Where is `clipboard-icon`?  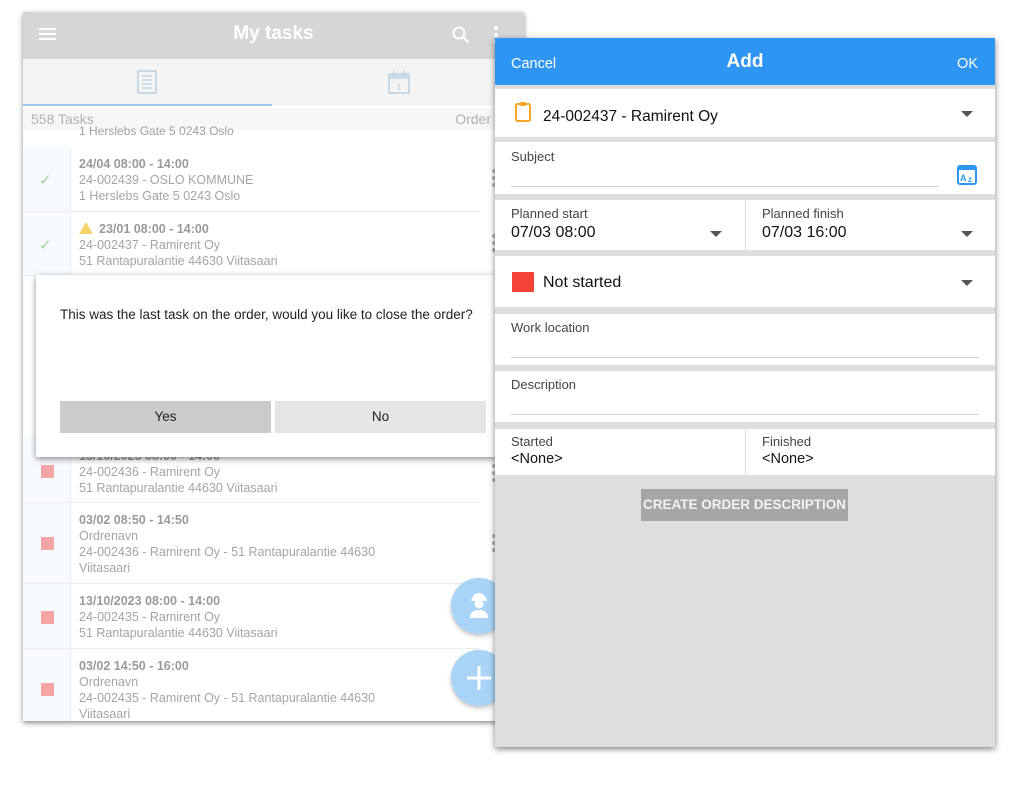 clipboard-icon is located at coordinates (523, 114).